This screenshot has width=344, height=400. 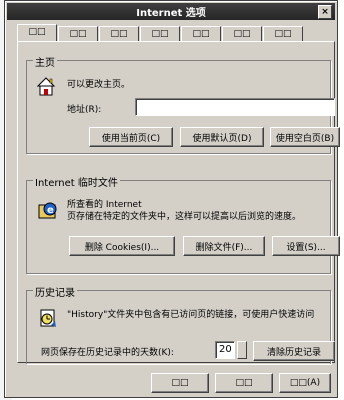 I want to click on window-title: Internet 选项, so click(x=171, y=13).